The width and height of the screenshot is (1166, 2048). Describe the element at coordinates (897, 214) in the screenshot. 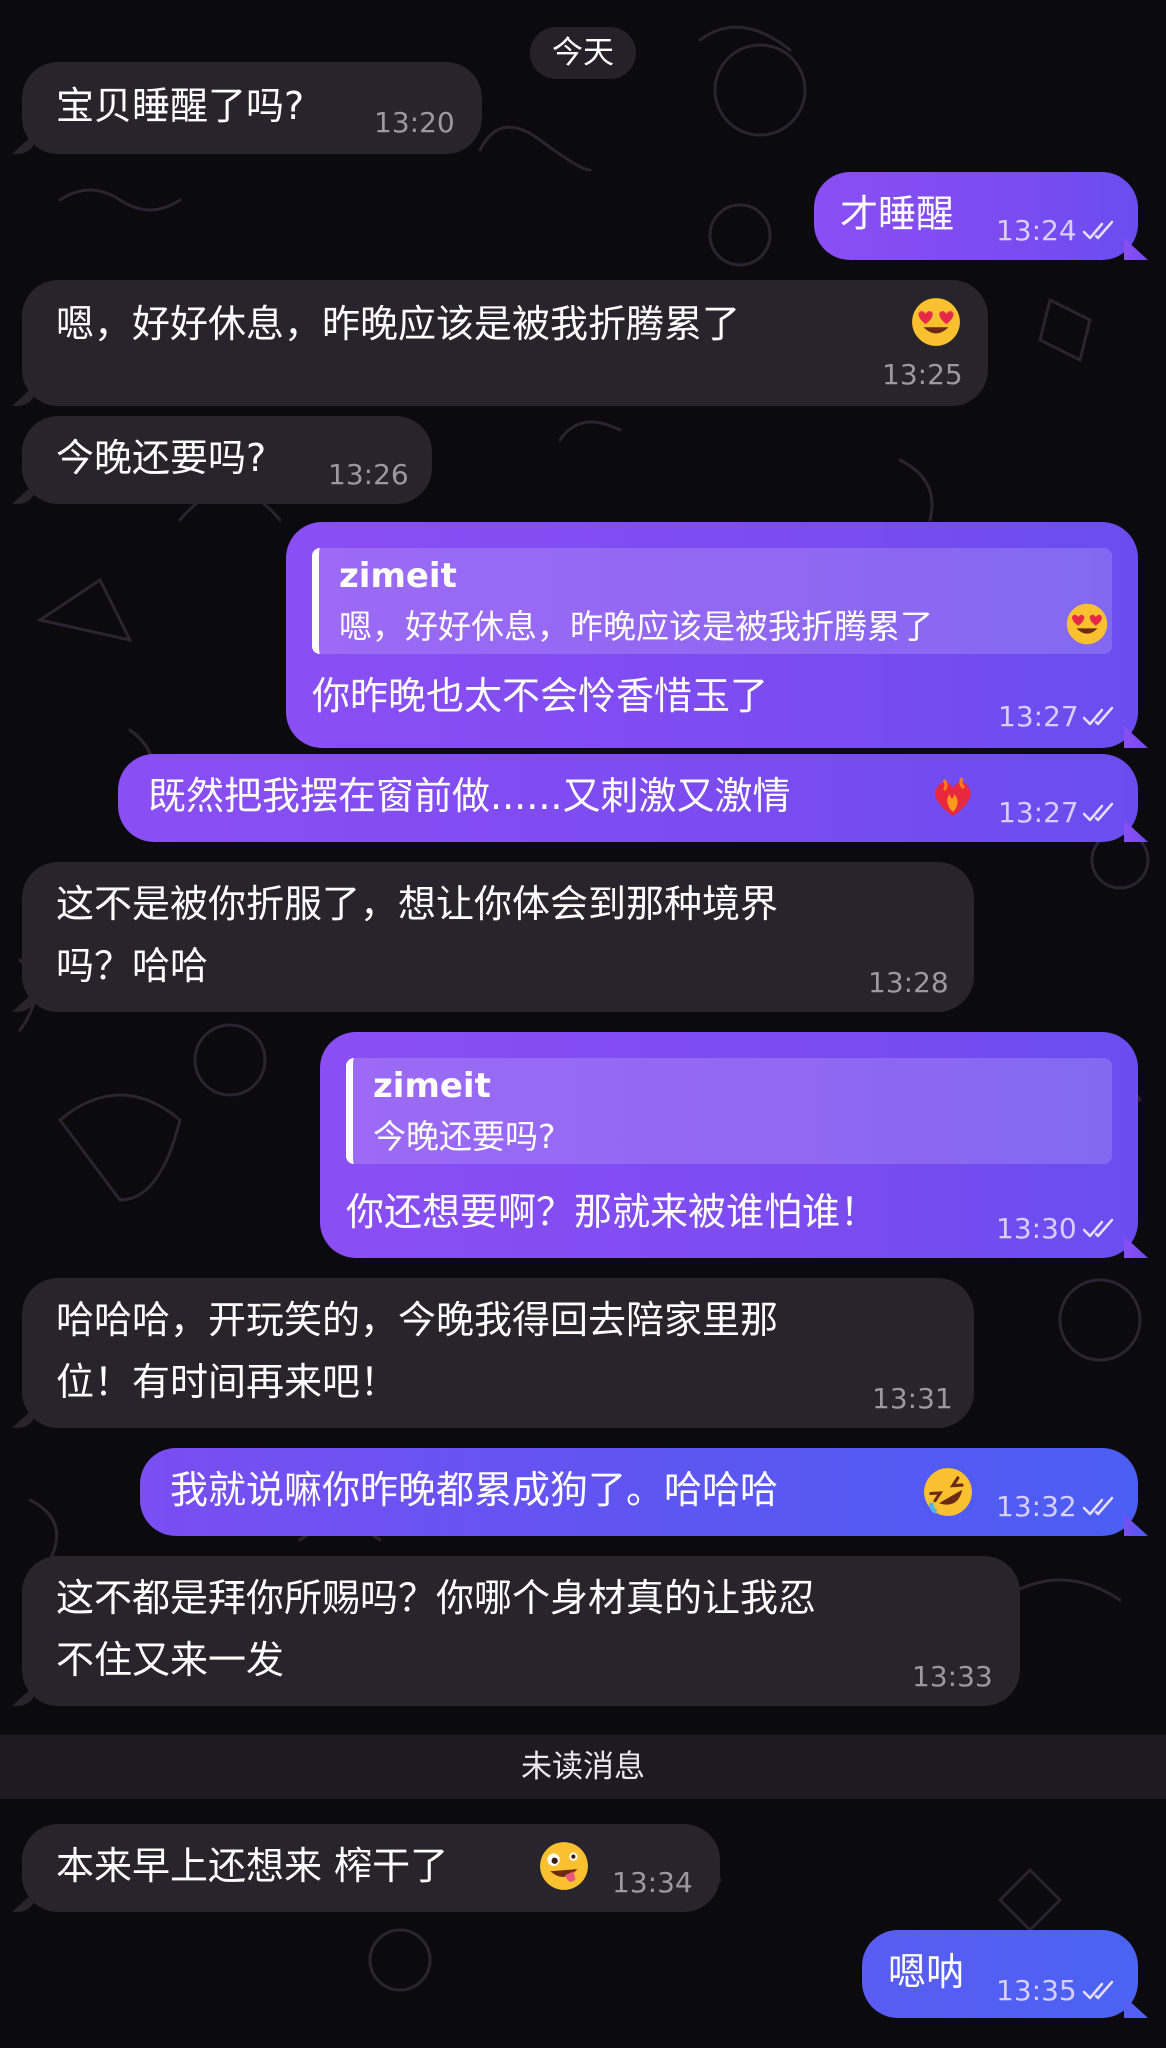

I see `message-text: 才睡醒` at that location.